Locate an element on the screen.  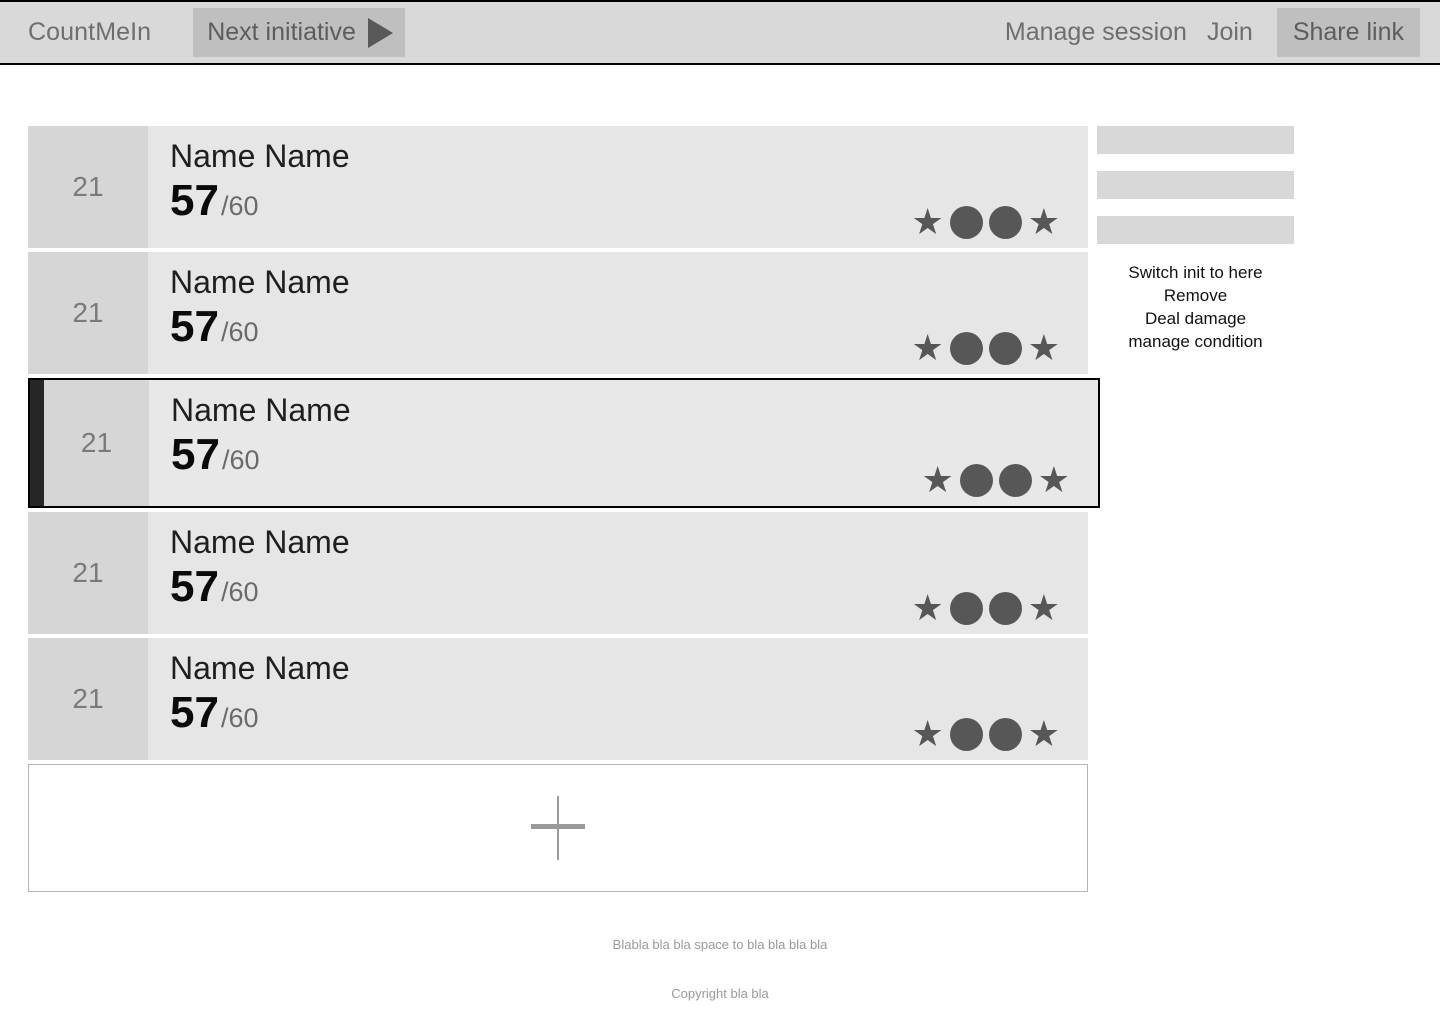
footer-copyright: Copyright bla bla is located at coordinates (720, 993).